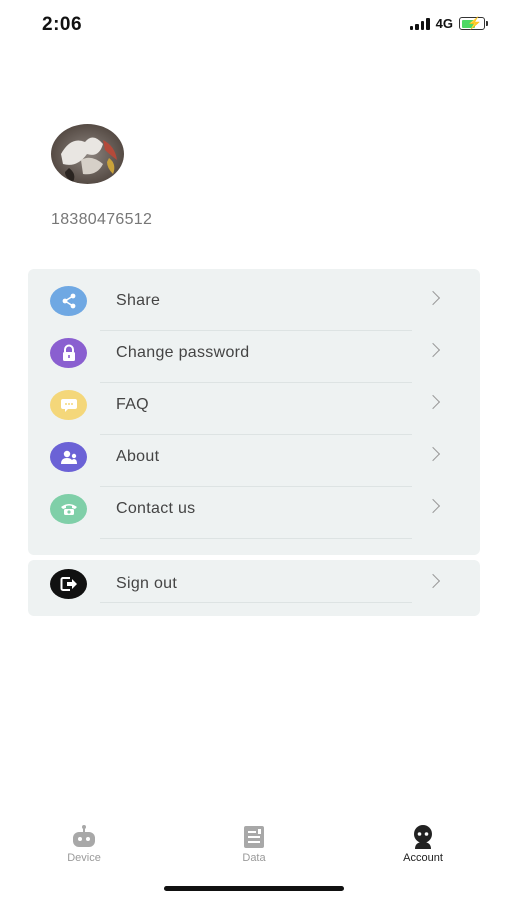  What do you see at coordinates (68, 457) in the screenshot?
I see `about-icon` at bounding box center [68, 457].